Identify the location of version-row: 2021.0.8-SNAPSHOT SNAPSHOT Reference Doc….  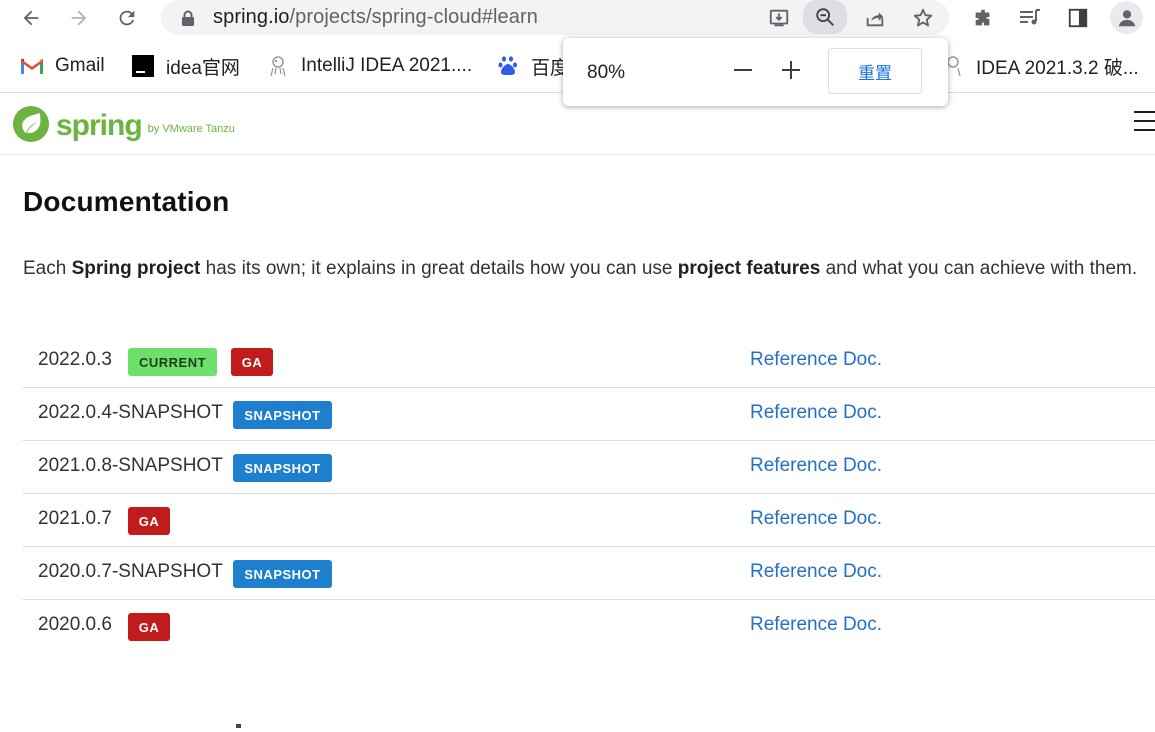
(589, 467).